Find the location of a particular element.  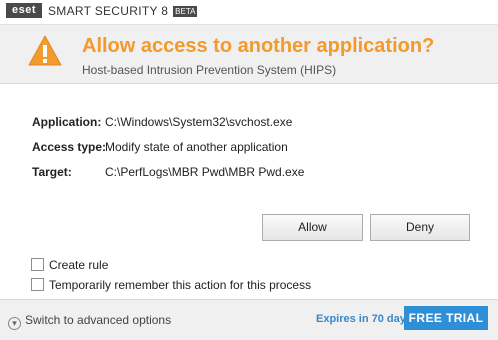

access-type-label: Access type: is located at coordinates (69, 147).